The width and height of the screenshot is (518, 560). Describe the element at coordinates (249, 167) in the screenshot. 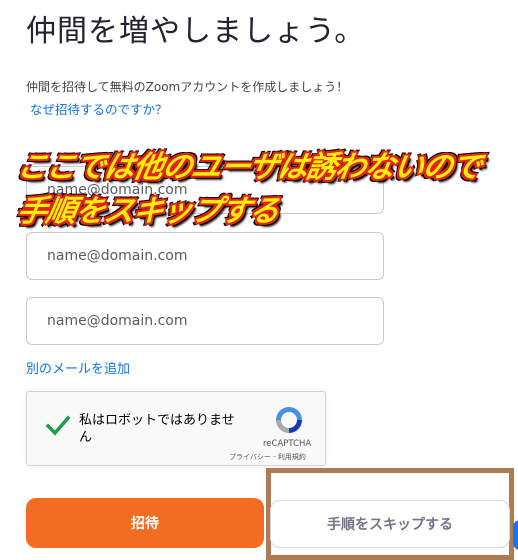

I see `annotation-text-line-1: ここでは他のユーザは誘わないので` at that location.